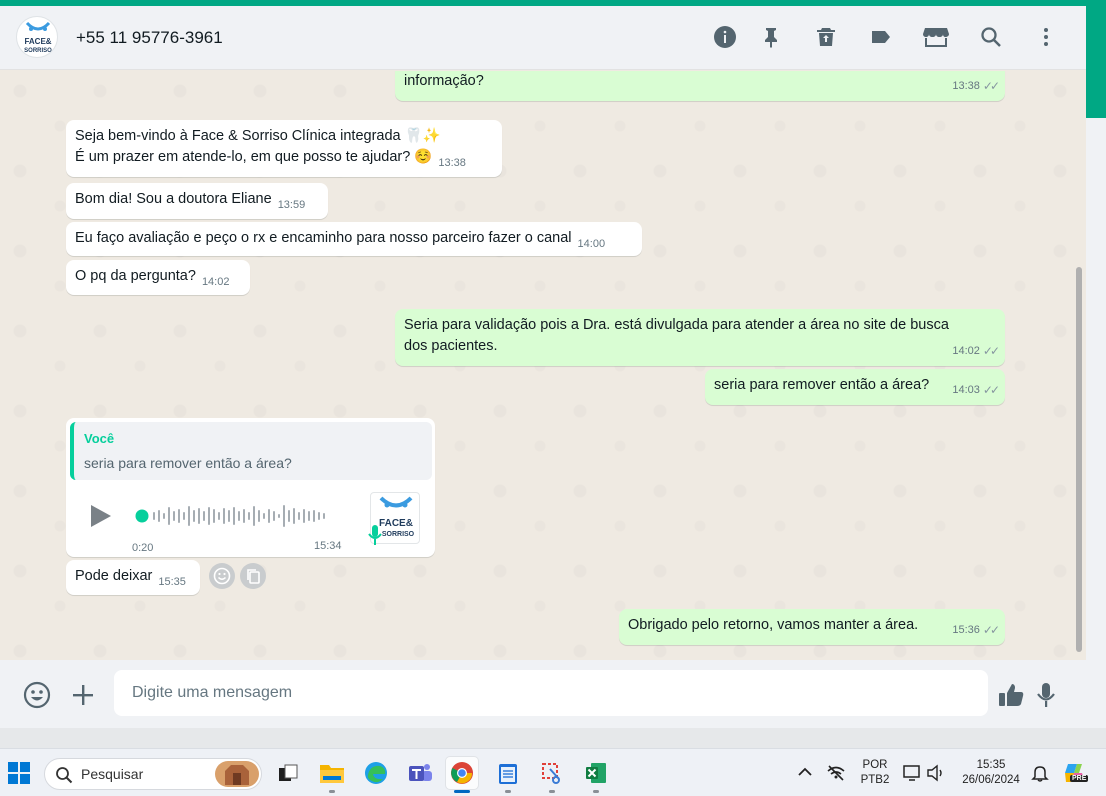 This screenshot has width=1106, height=796. I want to click on voice-waveform, so click(234, 516).